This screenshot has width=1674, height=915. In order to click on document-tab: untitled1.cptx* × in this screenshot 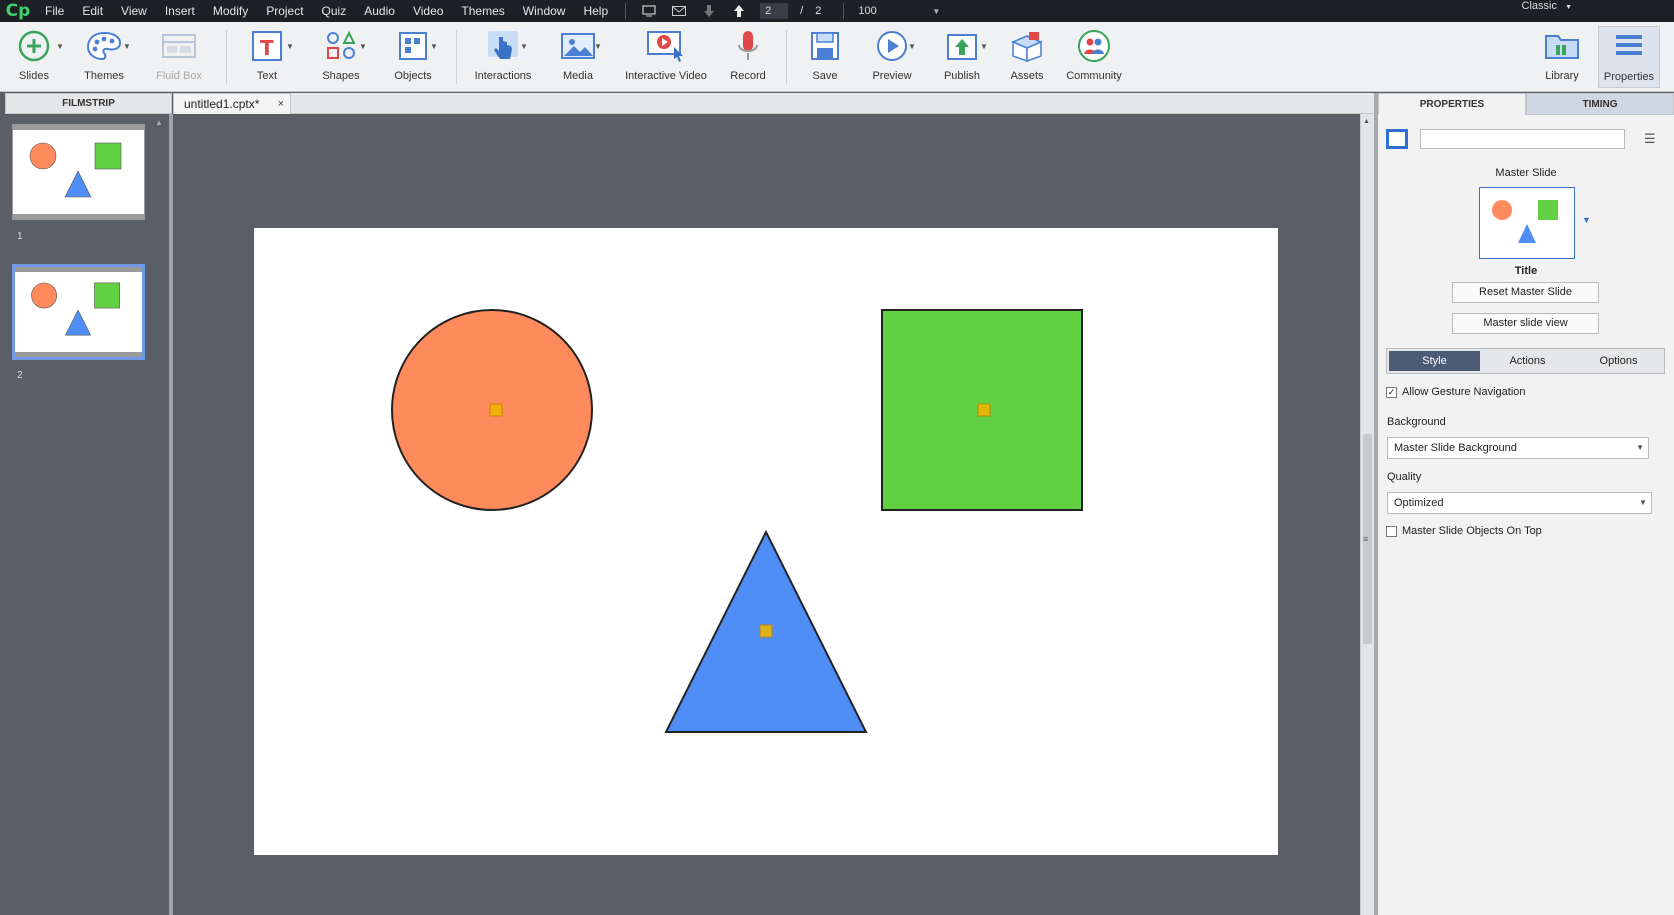, I will do `click(232, 103)`.